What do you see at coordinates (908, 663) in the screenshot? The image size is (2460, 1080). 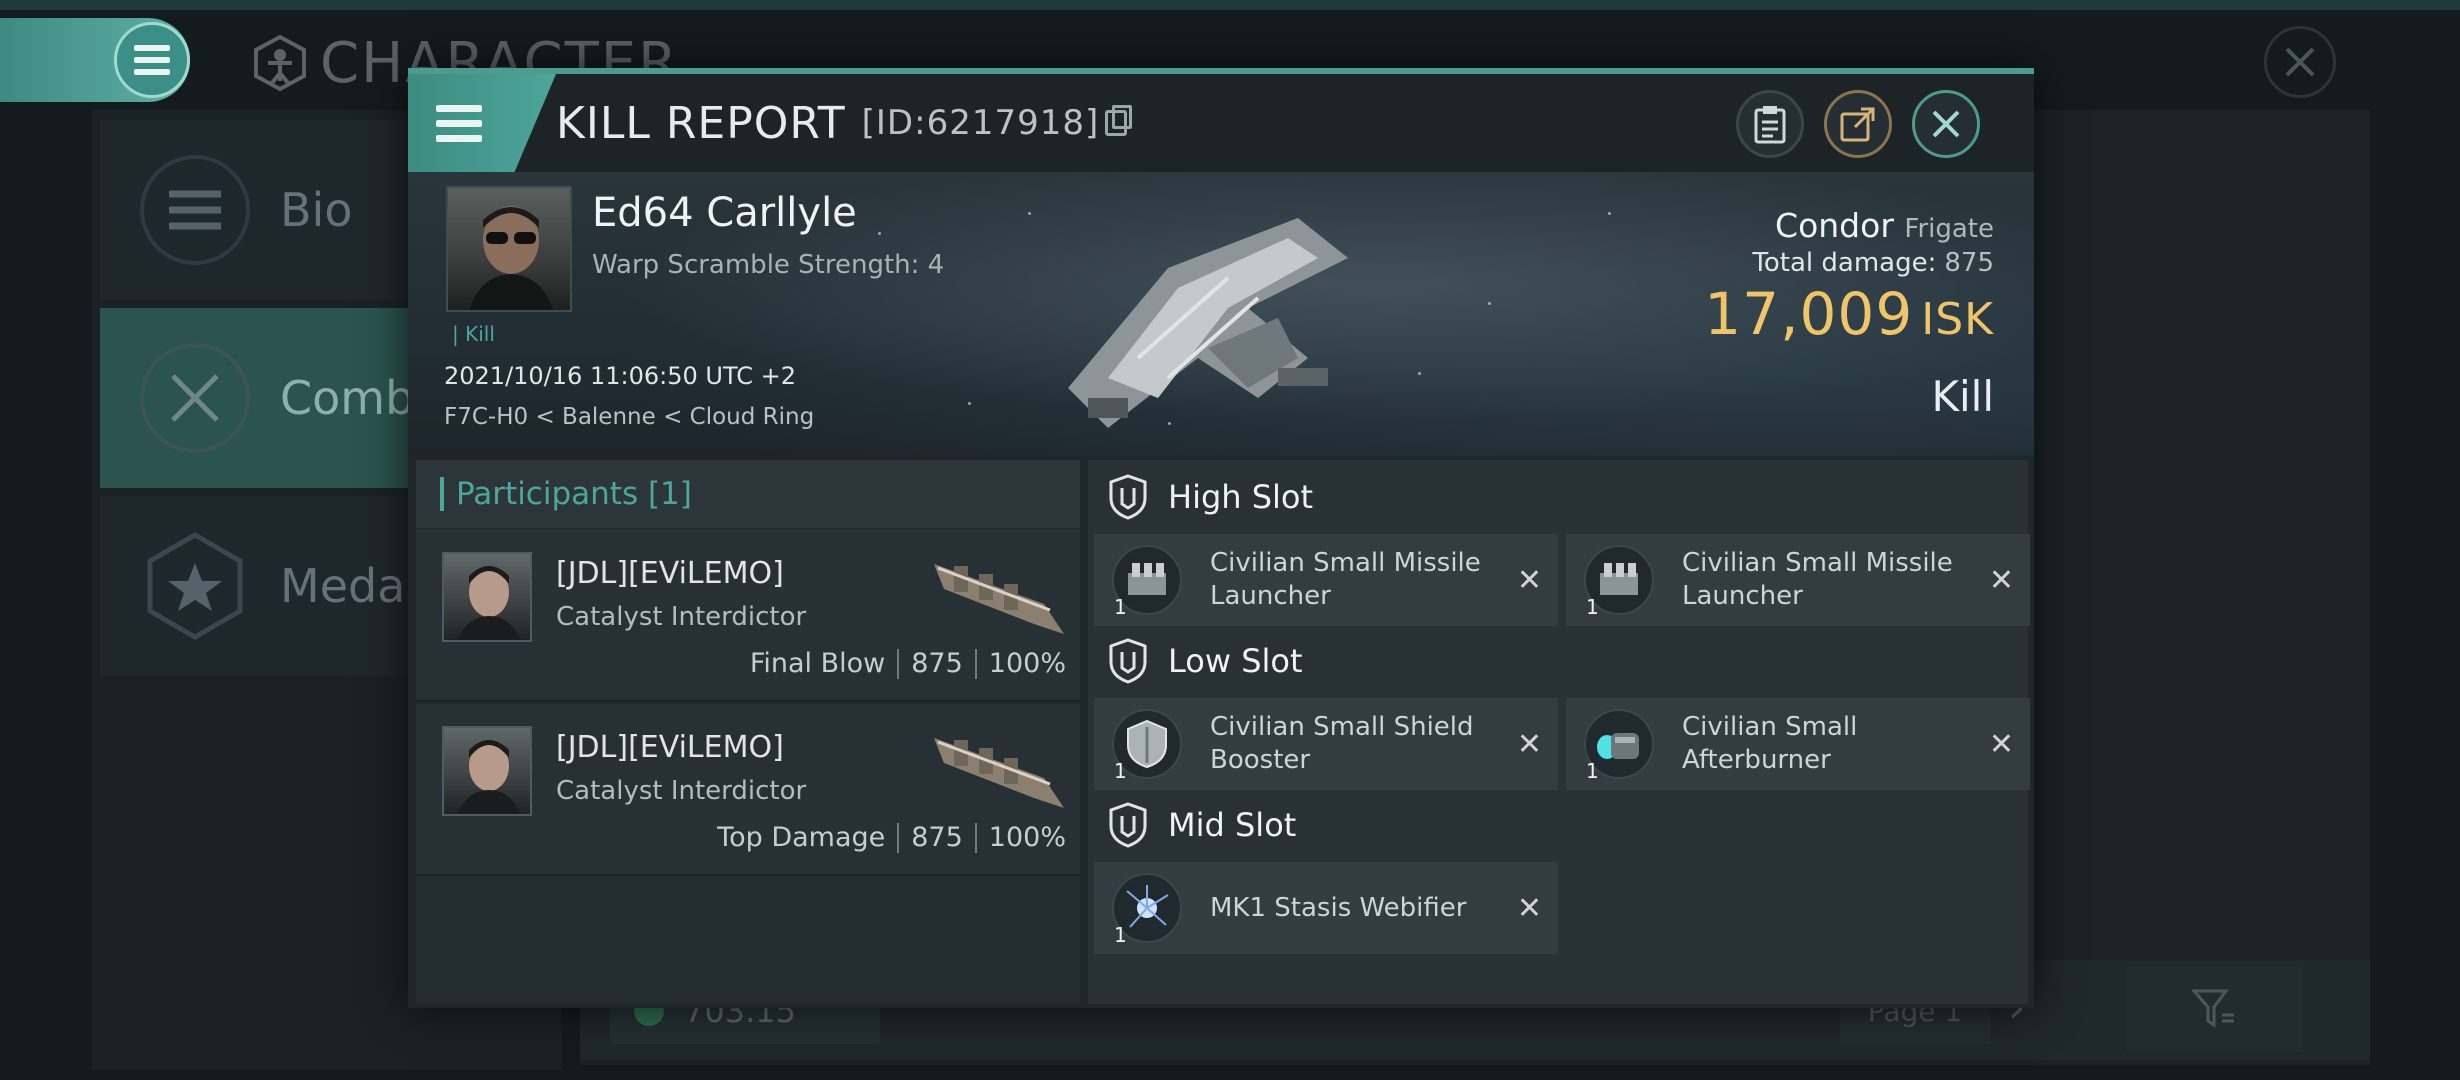 I see `participant-stats: Final Blow 875 100%` at bounding box center [908, 663].